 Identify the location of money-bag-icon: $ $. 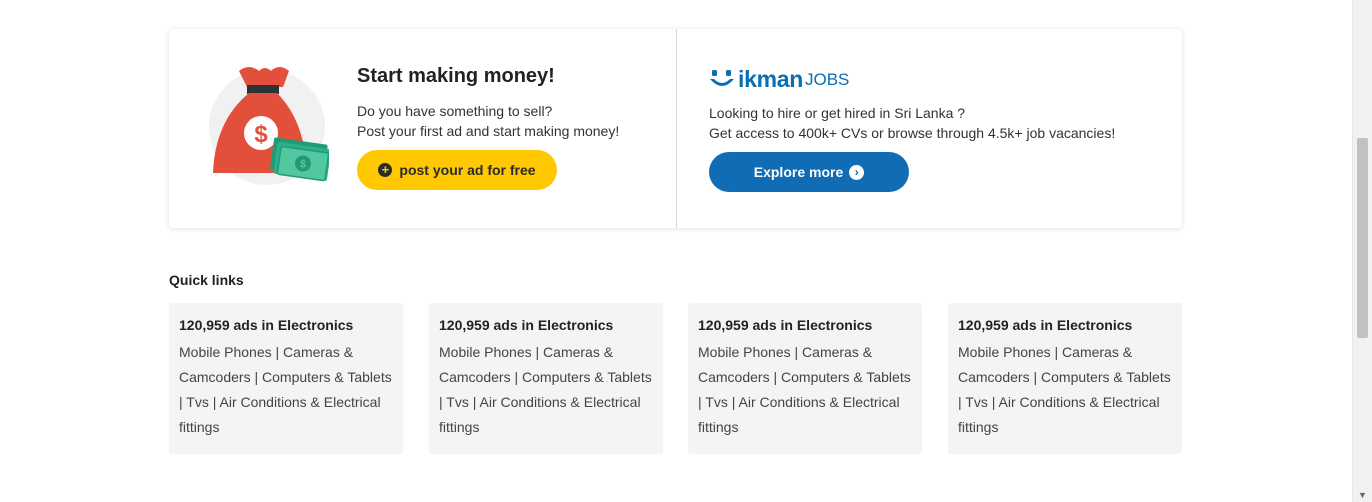
(269, 126).